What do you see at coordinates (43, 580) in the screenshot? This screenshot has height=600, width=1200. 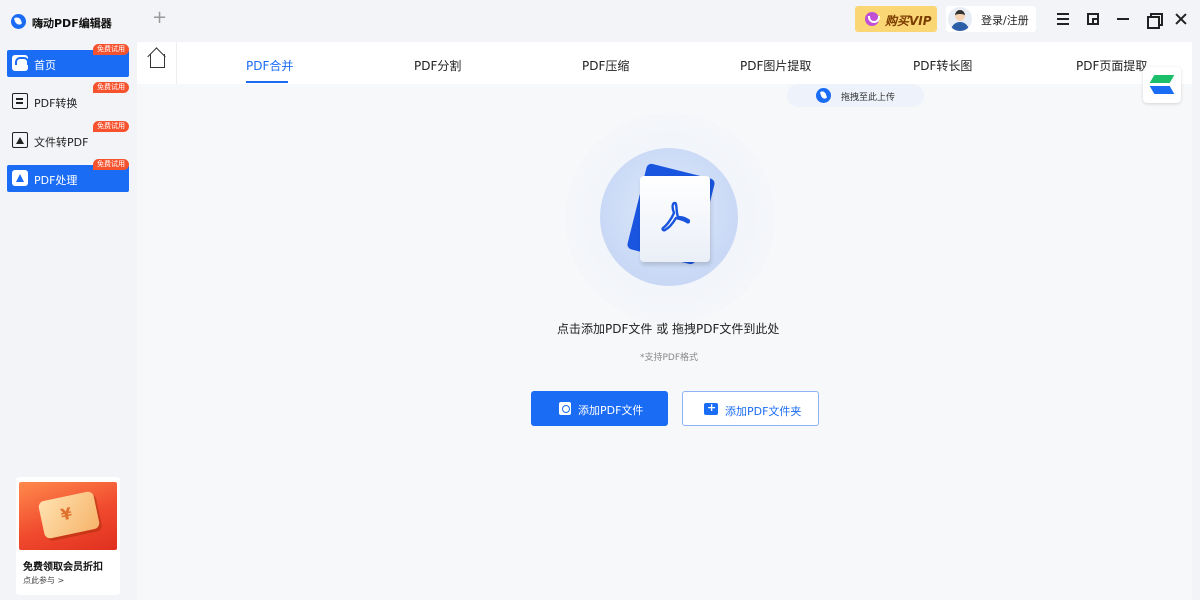 I see `promo-link: 点此参与 >` at bounding box center [43, 580].